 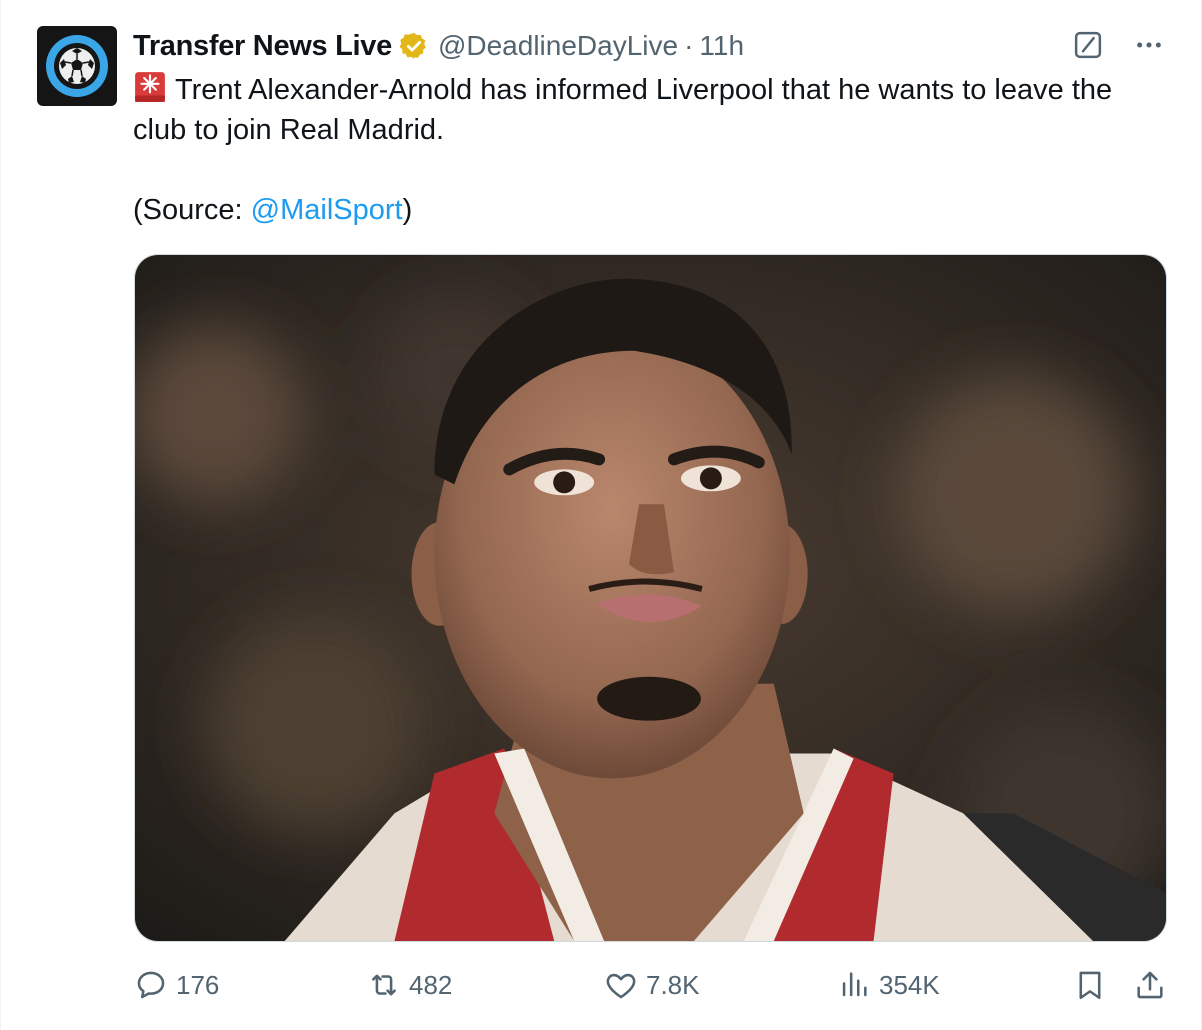 What do you see at coordinates (192, 210) in the screenshot?
I see `source-prefix: (Source:` at bounding box center [192, 210].